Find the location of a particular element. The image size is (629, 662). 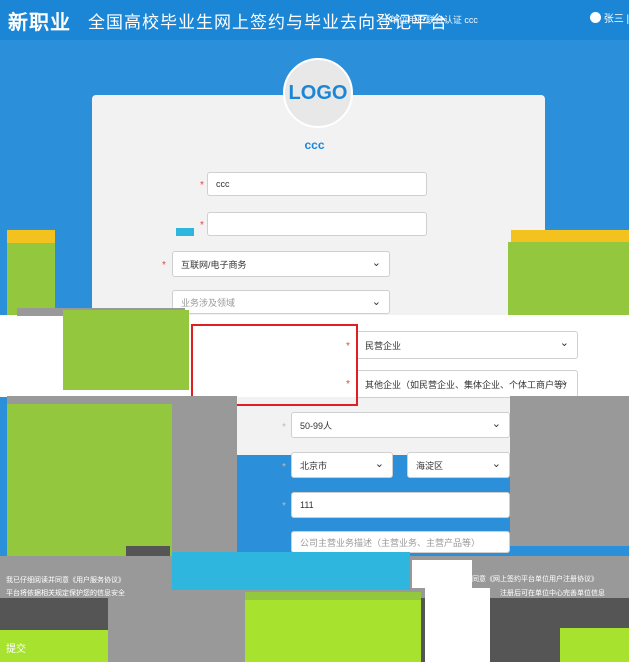

register-hint-note: 注册后可在单位中心完善单位信息 is located at coordinates (552, 593).